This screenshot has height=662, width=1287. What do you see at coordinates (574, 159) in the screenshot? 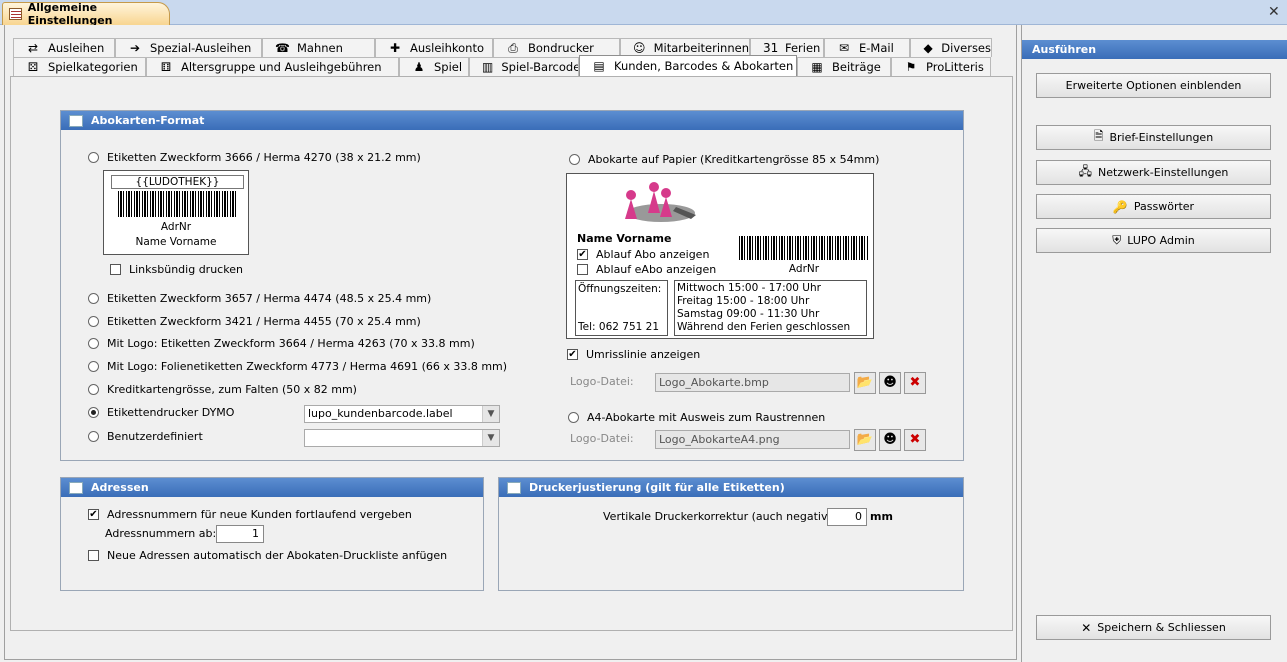
I see `radio-abokarte-papier` at bounding box center [574, 159].